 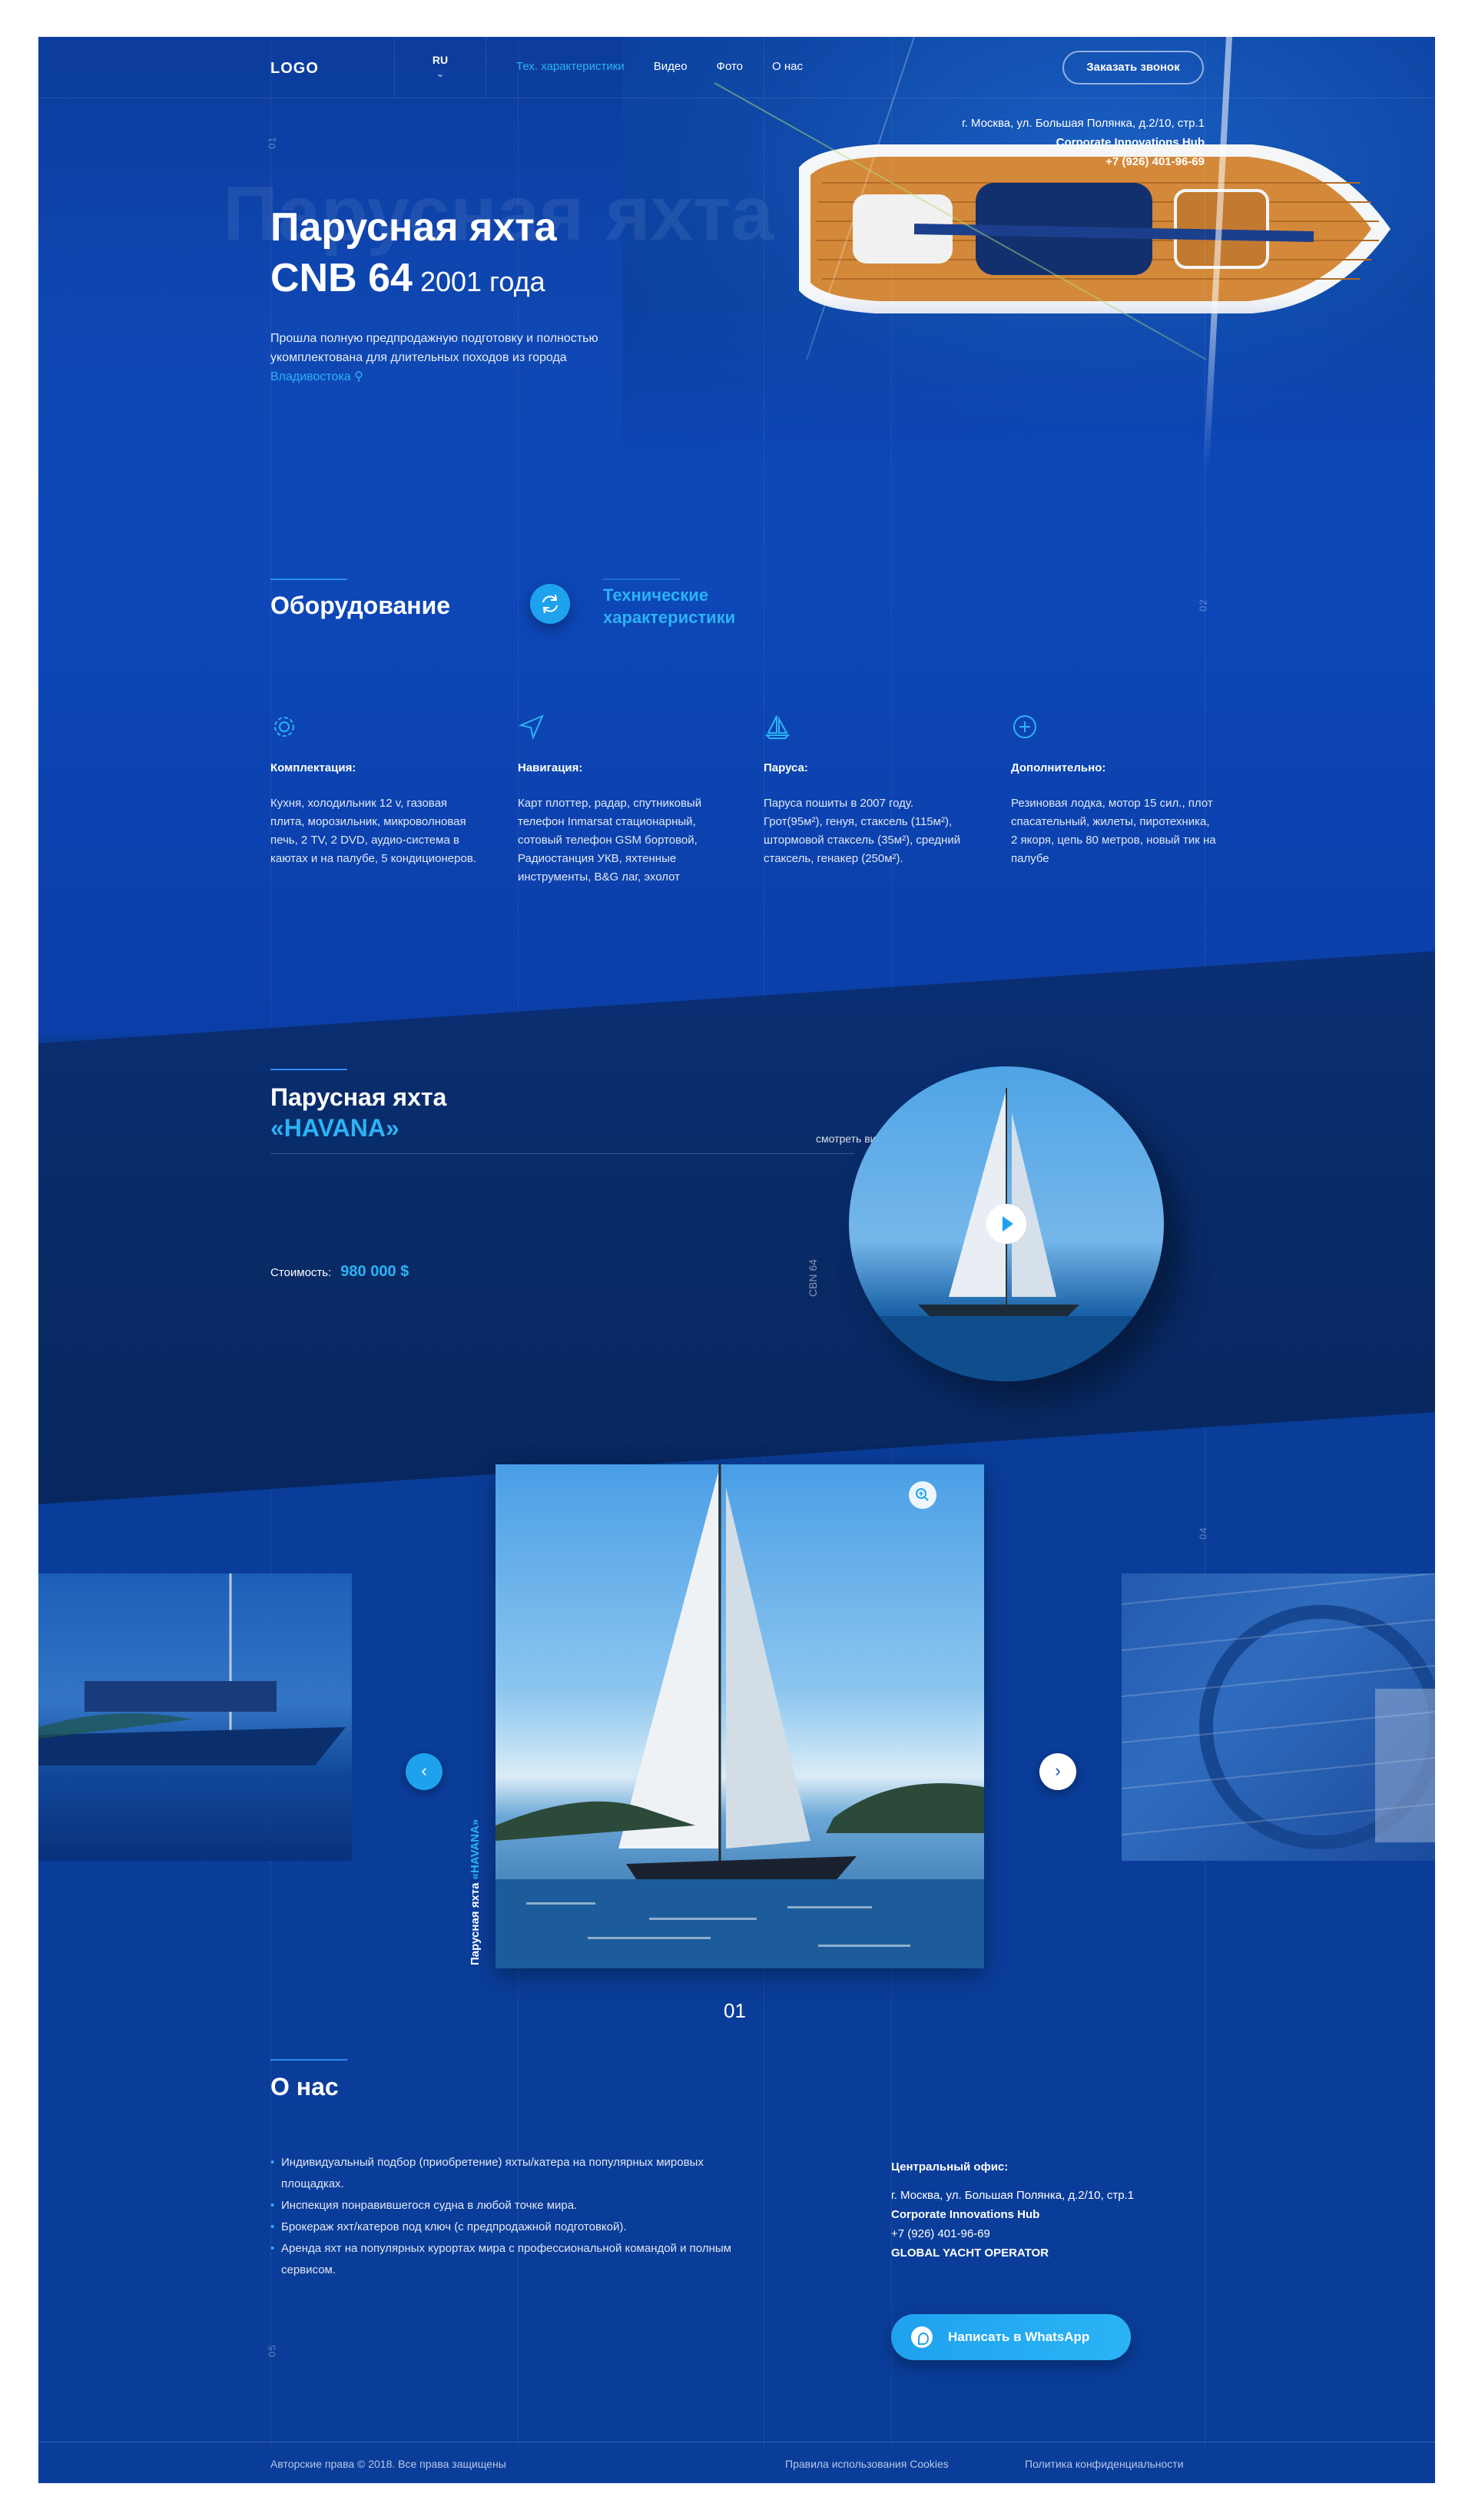 I want to click on feature-title: Комплектация:, so click(x=313, y=767).